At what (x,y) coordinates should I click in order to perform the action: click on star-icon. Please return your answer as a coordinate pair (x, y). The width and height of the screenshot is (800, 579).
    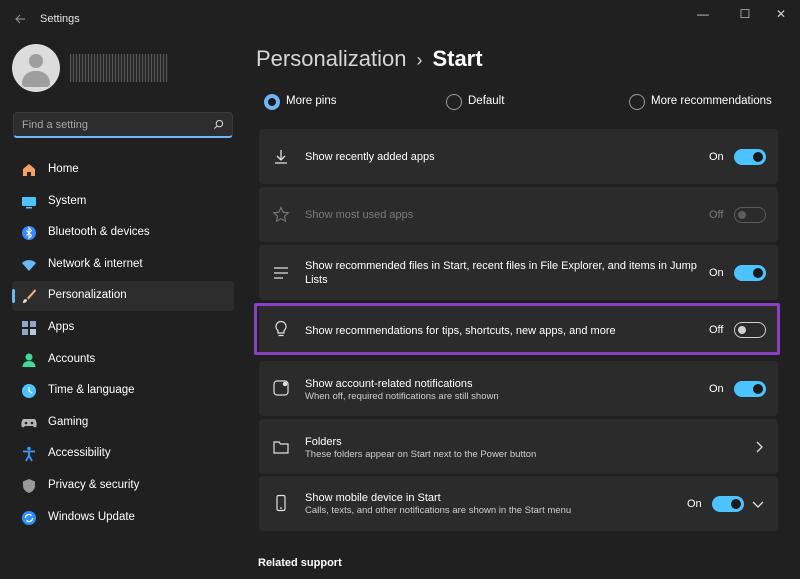
    Looking at the image, I should click on (281, 214).